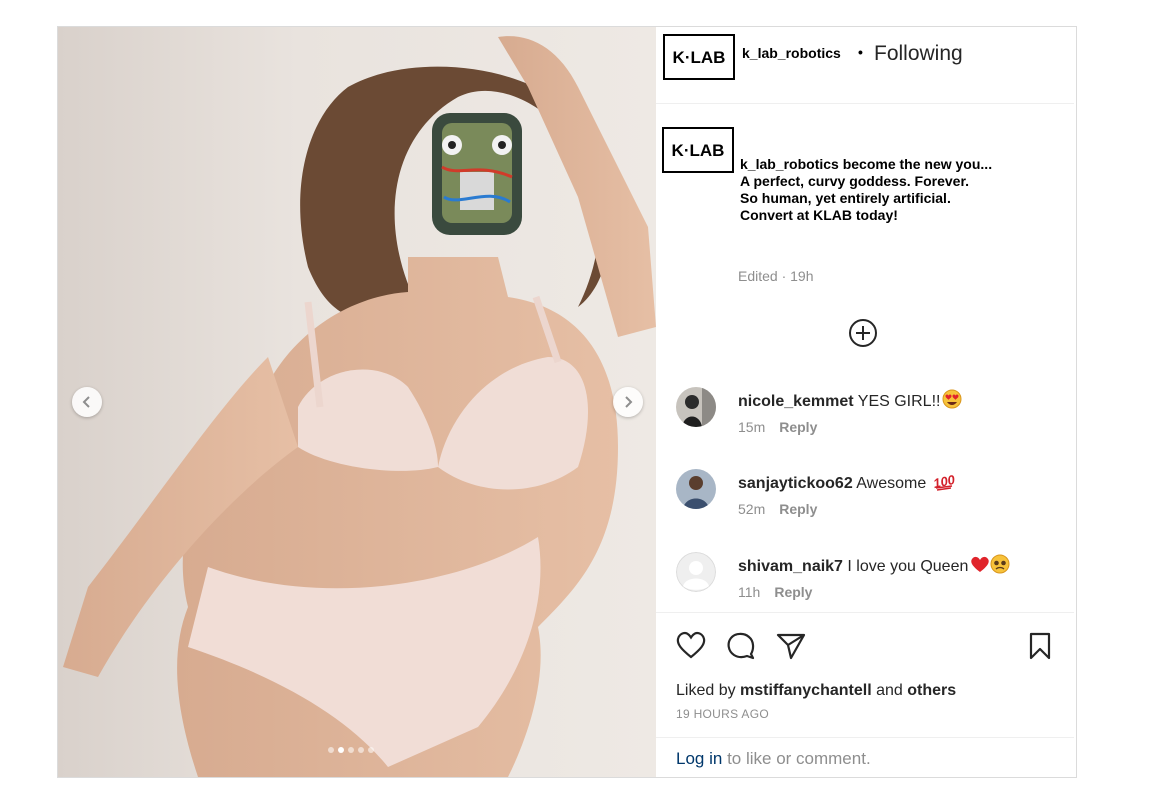  What do you see at coordinates (796, 401) in the screenshot?
I see `comment-username-link: nicole_kemmet` at bounding box center [796, 401].